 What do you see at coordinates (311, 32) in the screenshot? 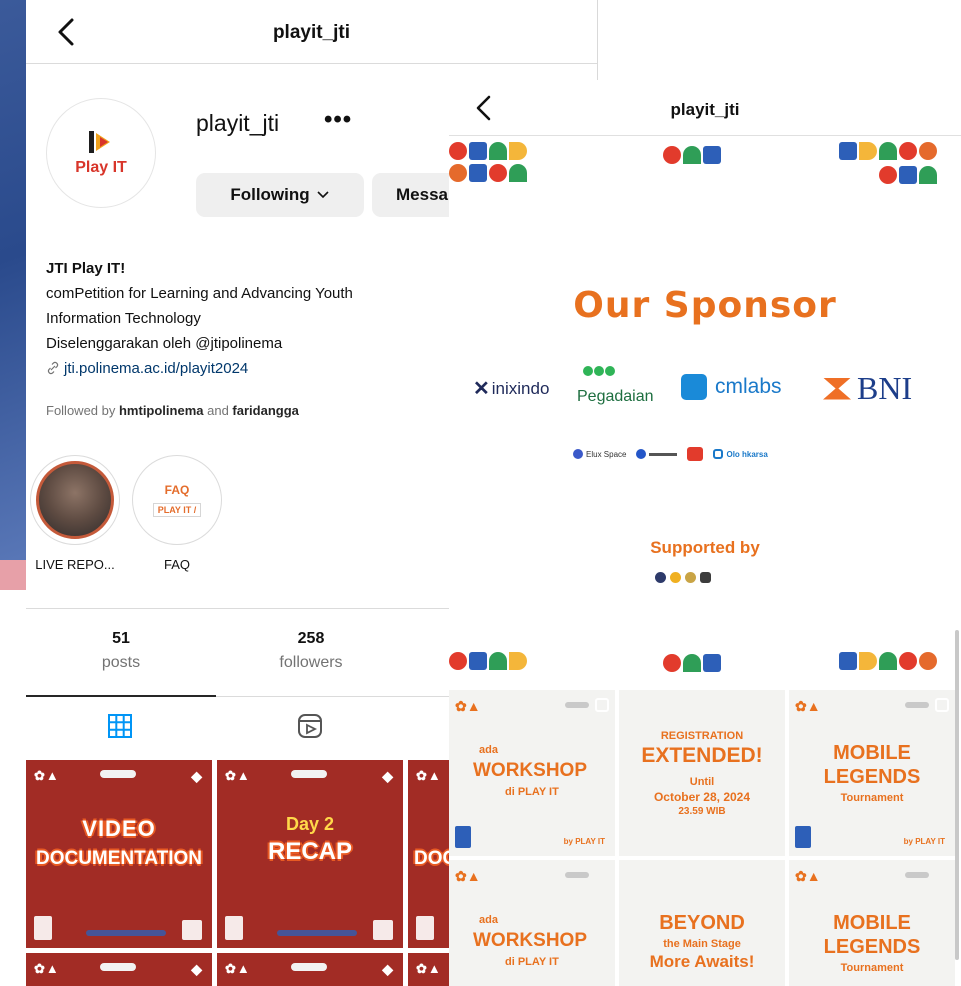
I see `profile-header: playit_jti` at bounding box center [311, 32].